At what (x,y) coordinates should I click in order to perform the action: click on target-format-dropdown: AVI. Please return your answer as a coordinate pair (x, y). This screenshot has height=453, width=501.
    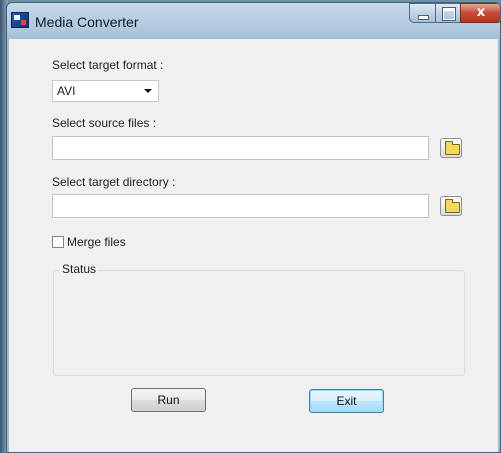
    Looking at the image, I should click on (105, 91).